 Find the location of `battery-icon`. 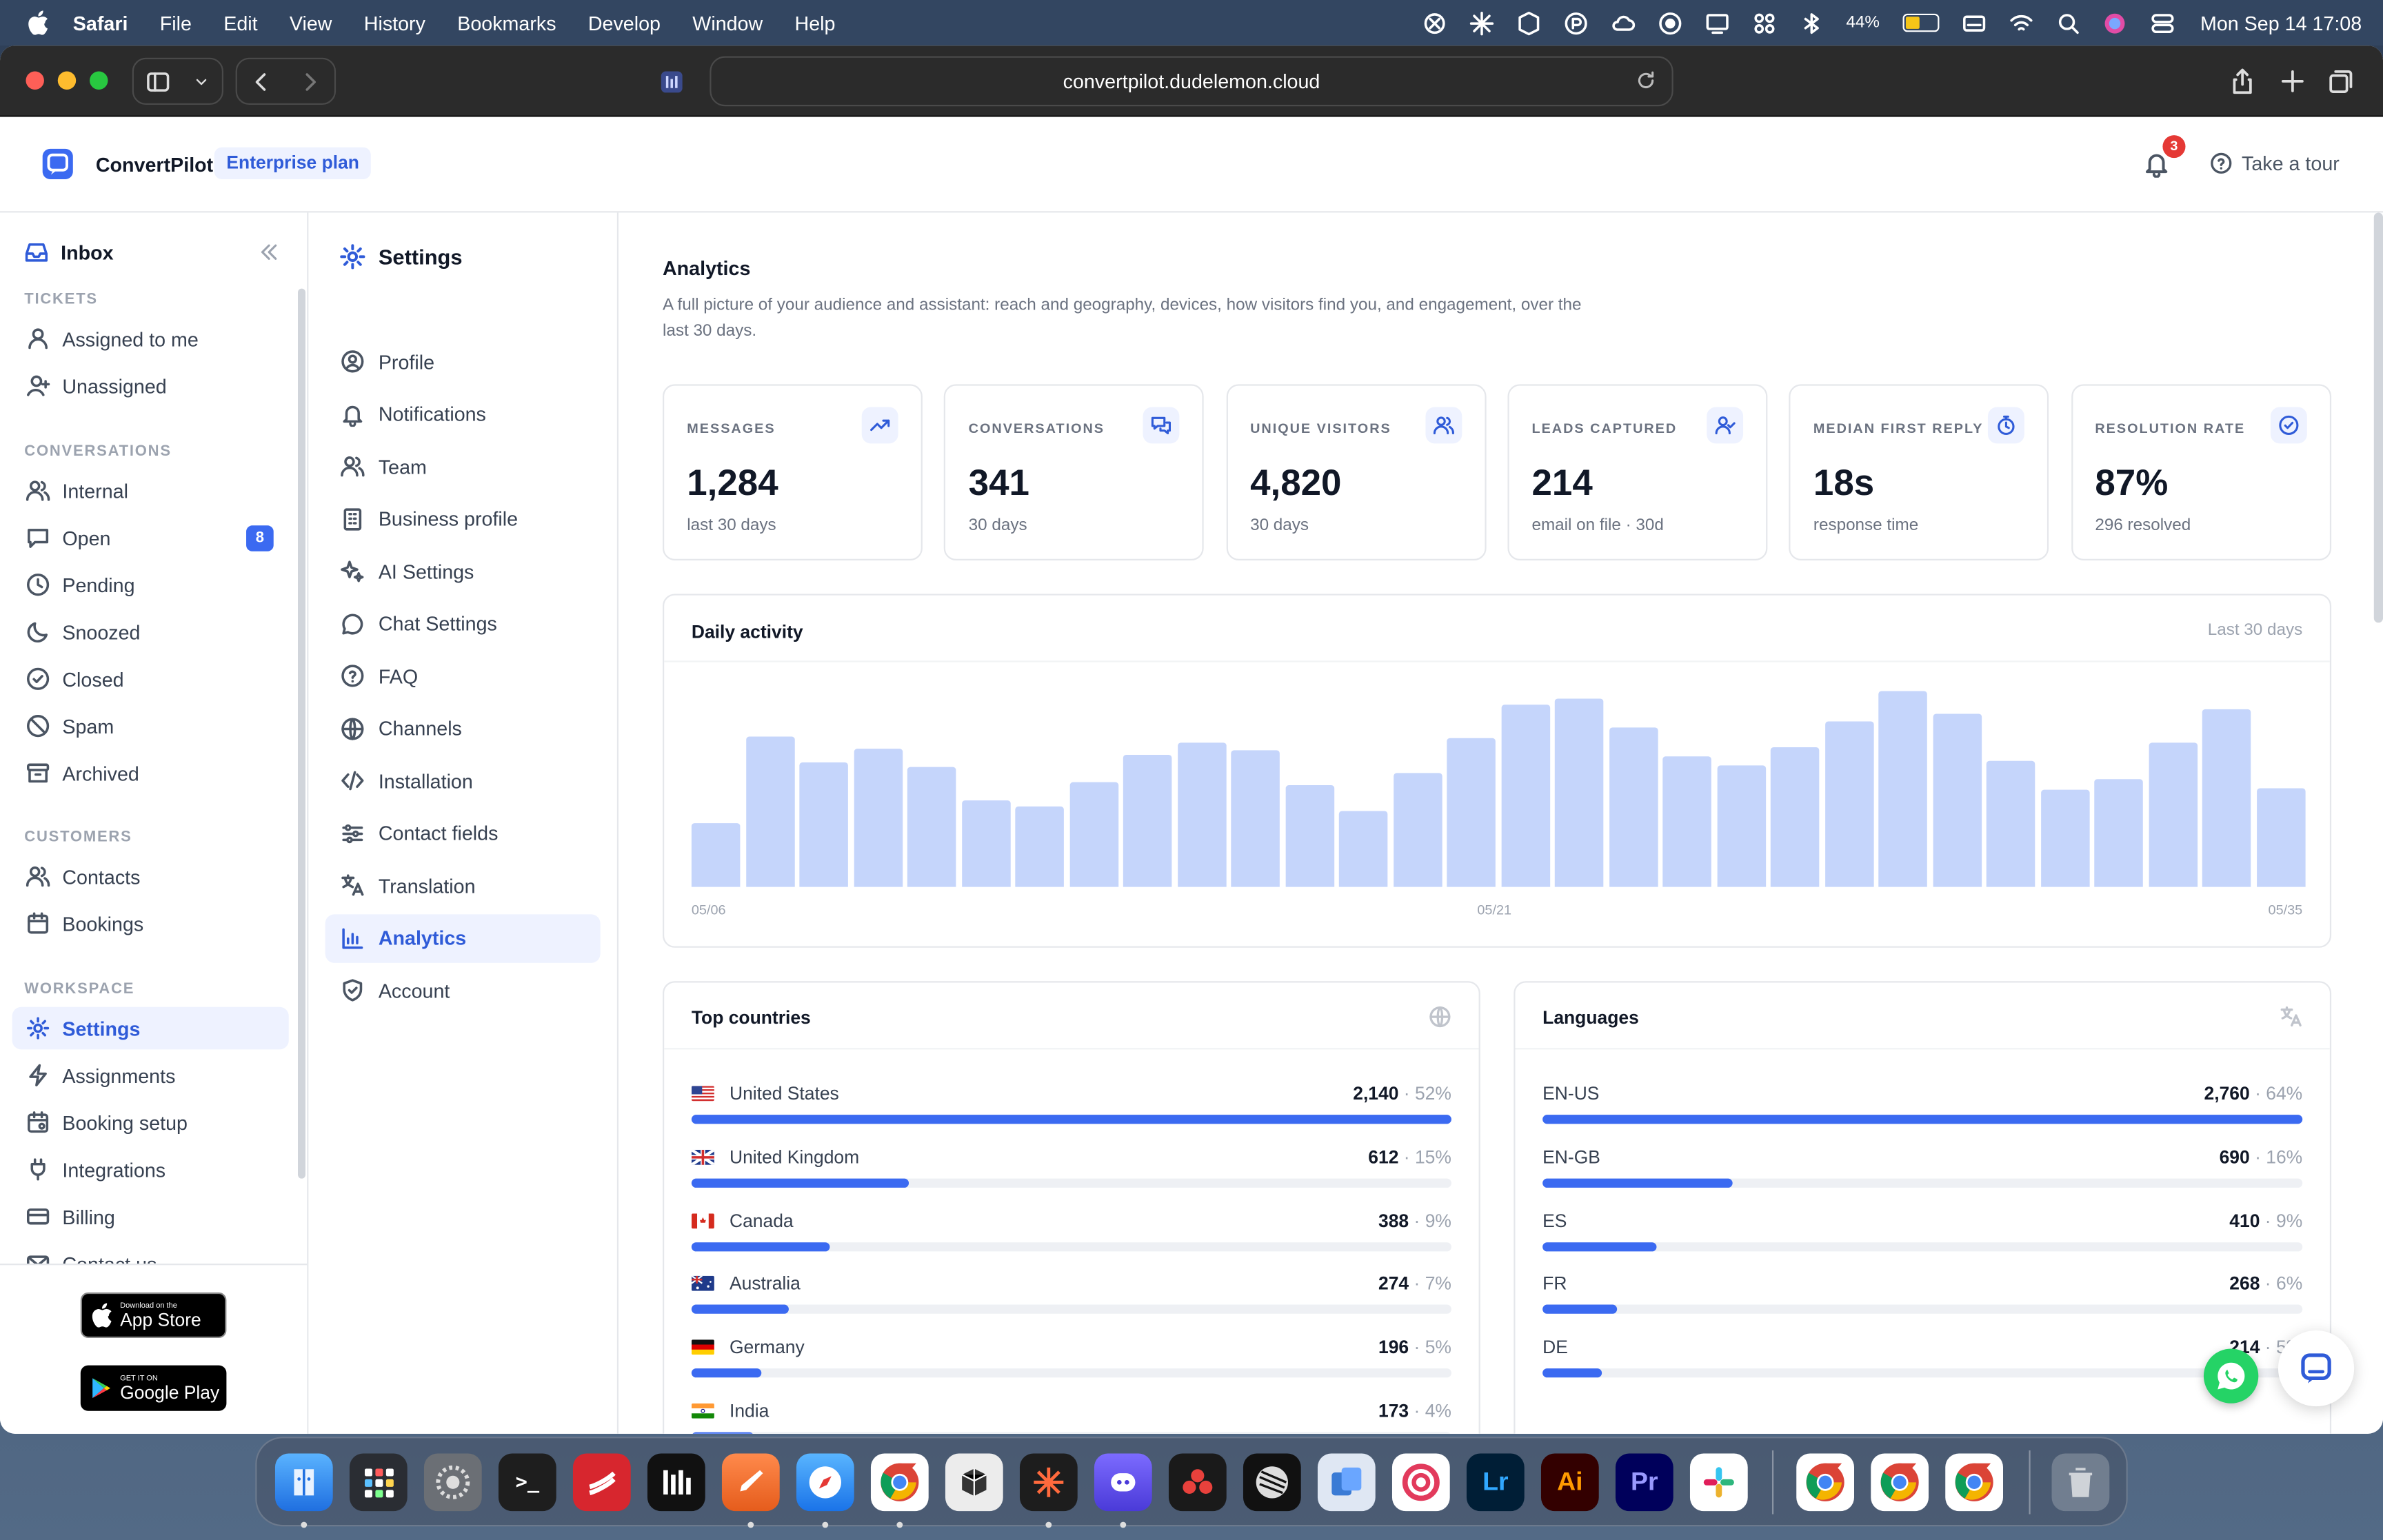

battery-icon is located at coordinates (1920, 22).